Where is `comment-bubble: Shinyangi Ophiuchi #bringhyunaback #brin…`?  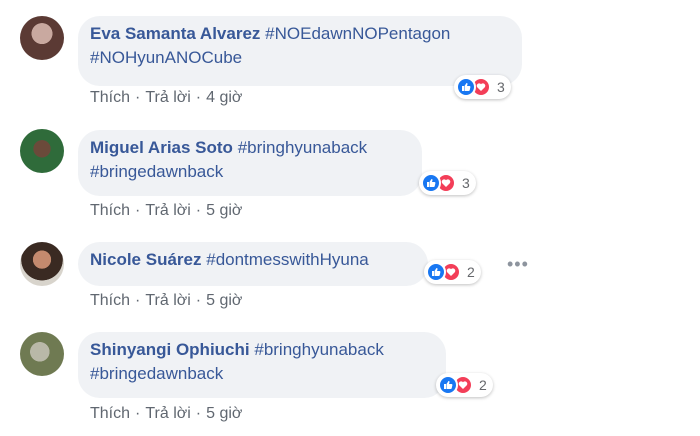
comment-bubble: Shinyangi Ophiuchi #bringhyunaback #brin… is located at coordinates (262, 365).